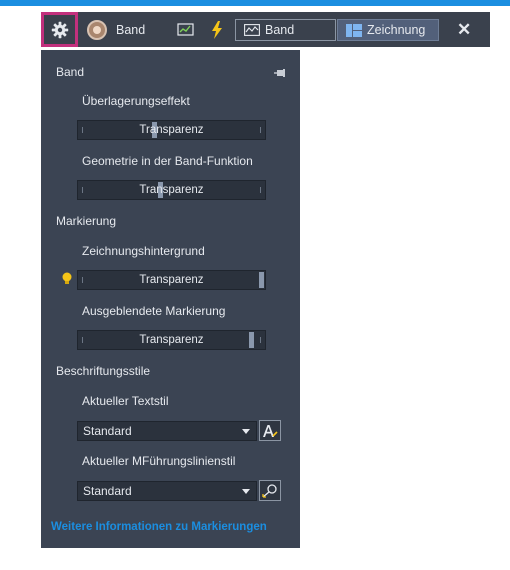  I want to click on close-icon: ✕, so click(464, 29).